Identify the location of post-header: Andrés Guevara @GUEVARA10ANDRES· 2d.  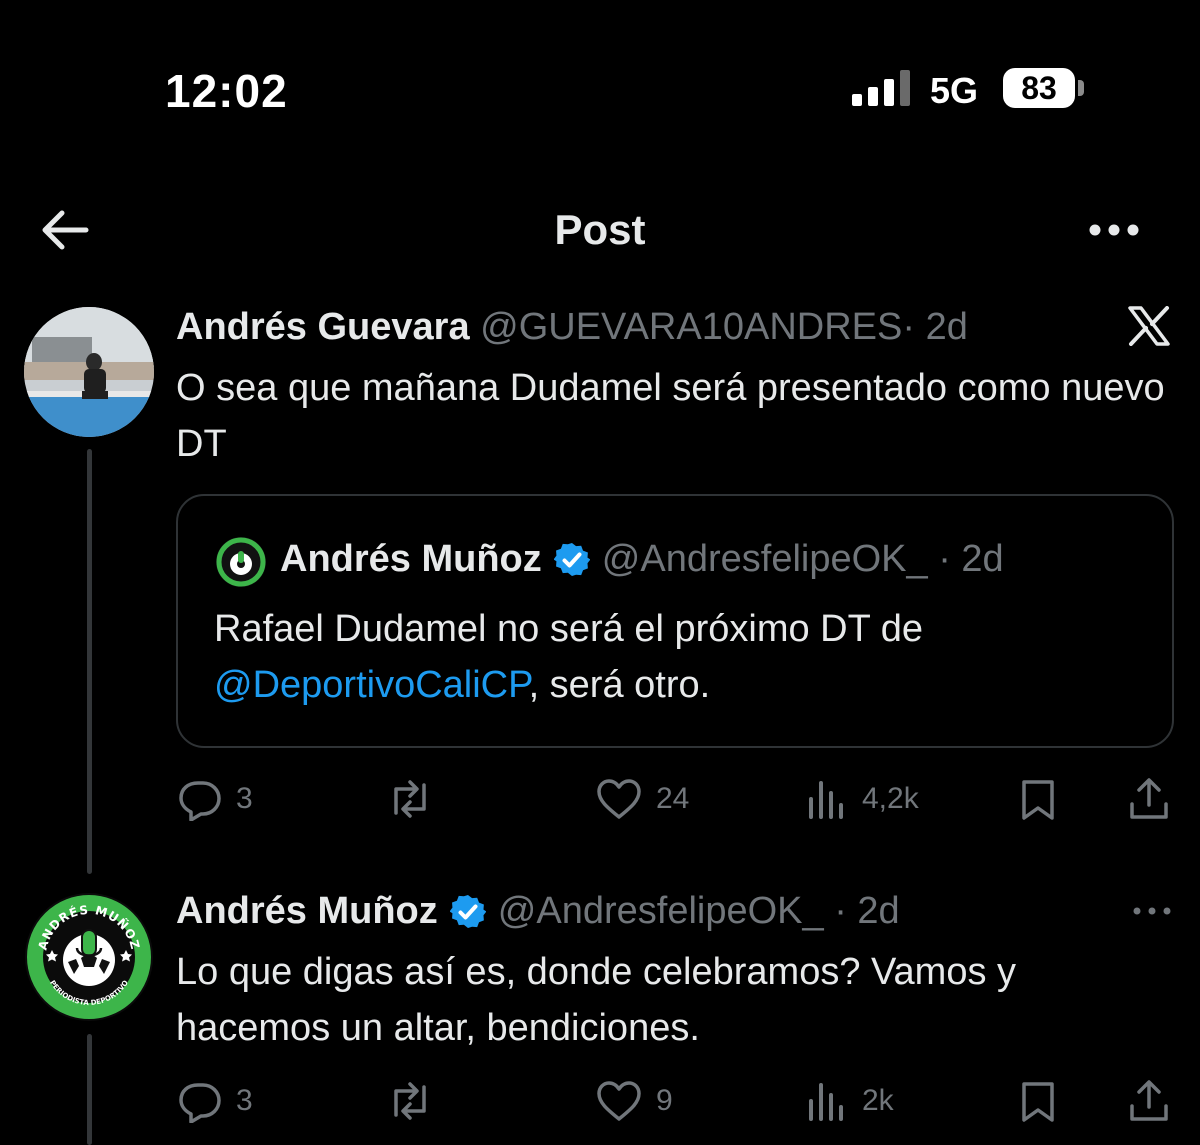
(572, 327).